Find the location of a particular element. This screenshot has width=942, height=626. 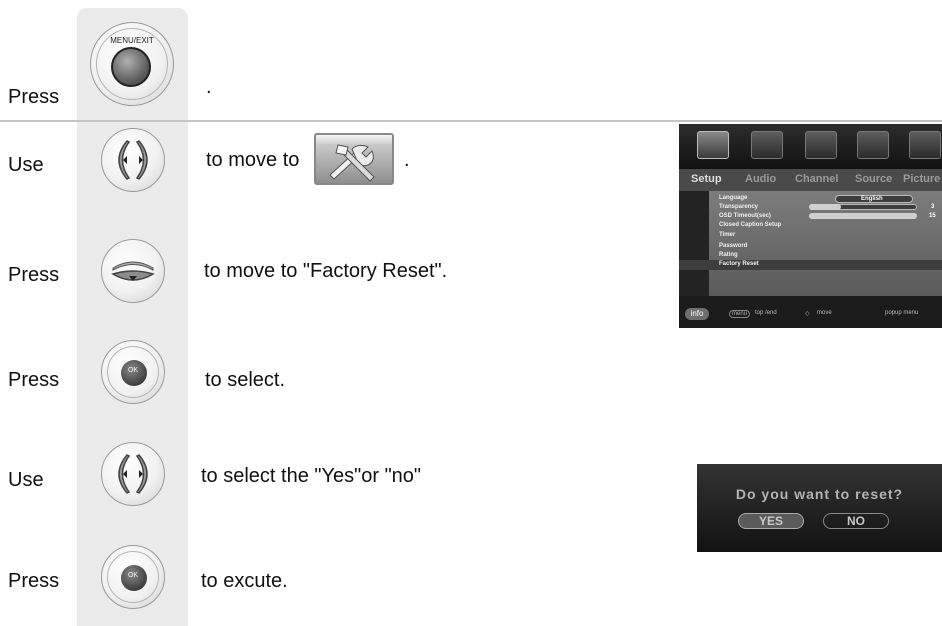

source-icon is located at coordinates (873, 145).